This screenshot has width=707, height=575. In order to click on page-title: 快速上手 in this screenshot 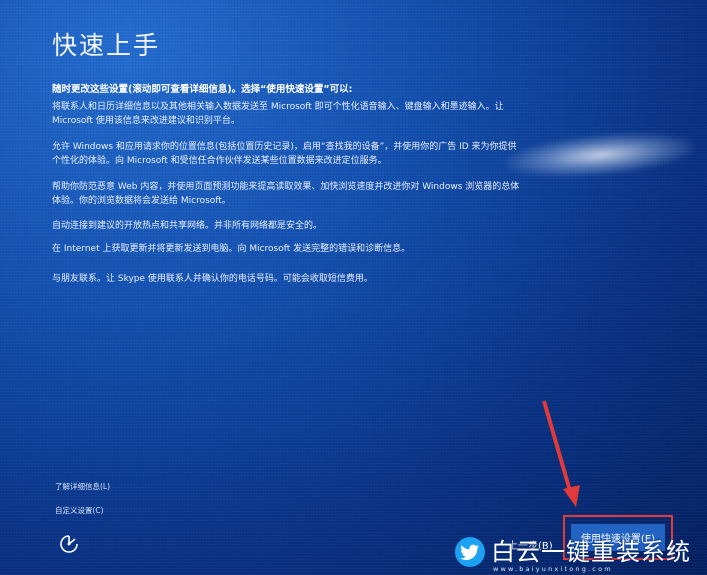, I will do `click(106, 45)`.